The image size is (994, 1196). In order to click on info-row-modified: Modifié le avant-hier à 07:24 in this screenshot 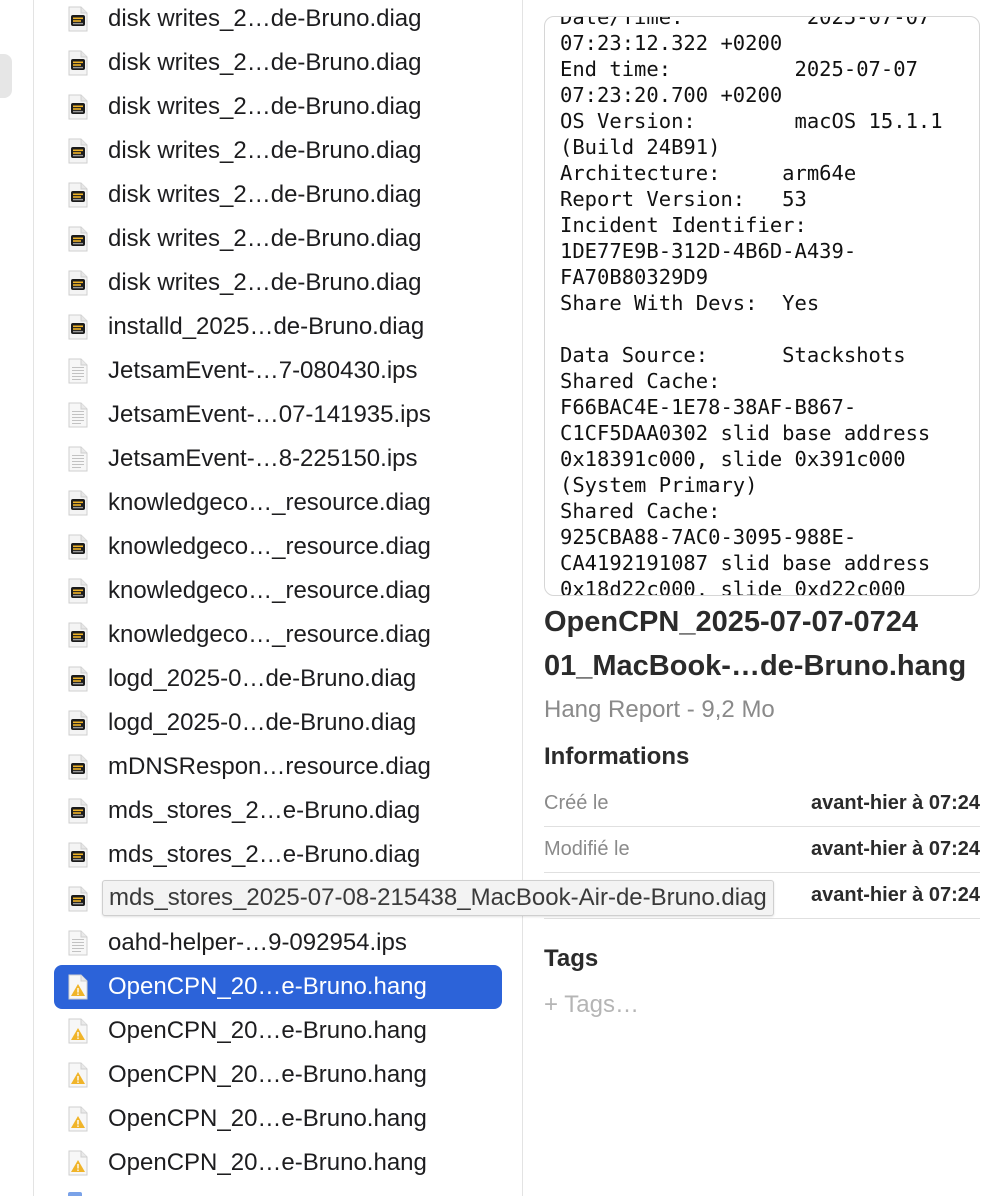, I will do `click(762, 849)`.